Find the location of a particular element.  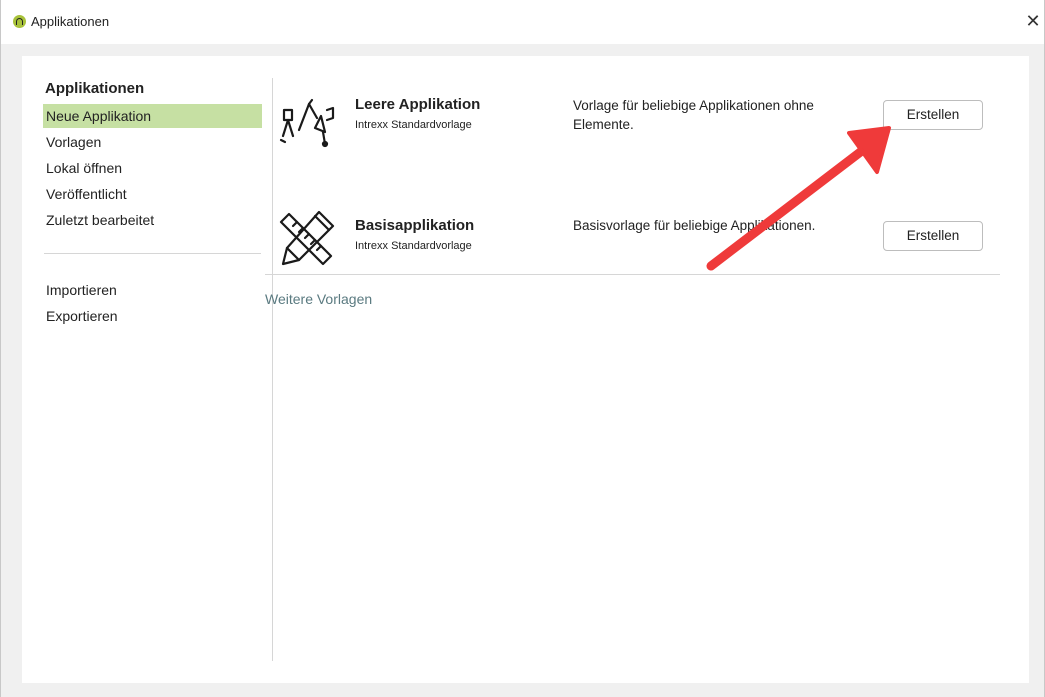

sidebar-heading: Applikationen is located at coordinates (95, 88).